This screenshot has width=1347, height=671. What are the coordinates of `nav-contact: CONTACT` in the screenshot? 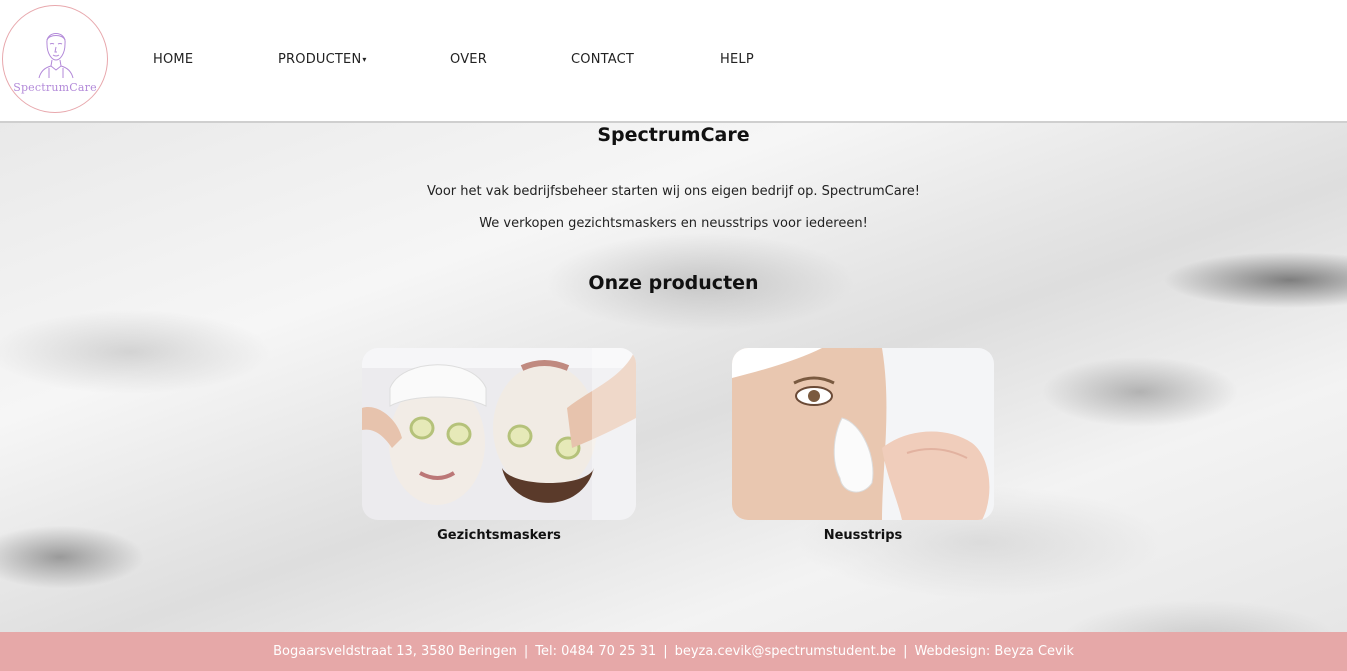 It's located at (602, 59).